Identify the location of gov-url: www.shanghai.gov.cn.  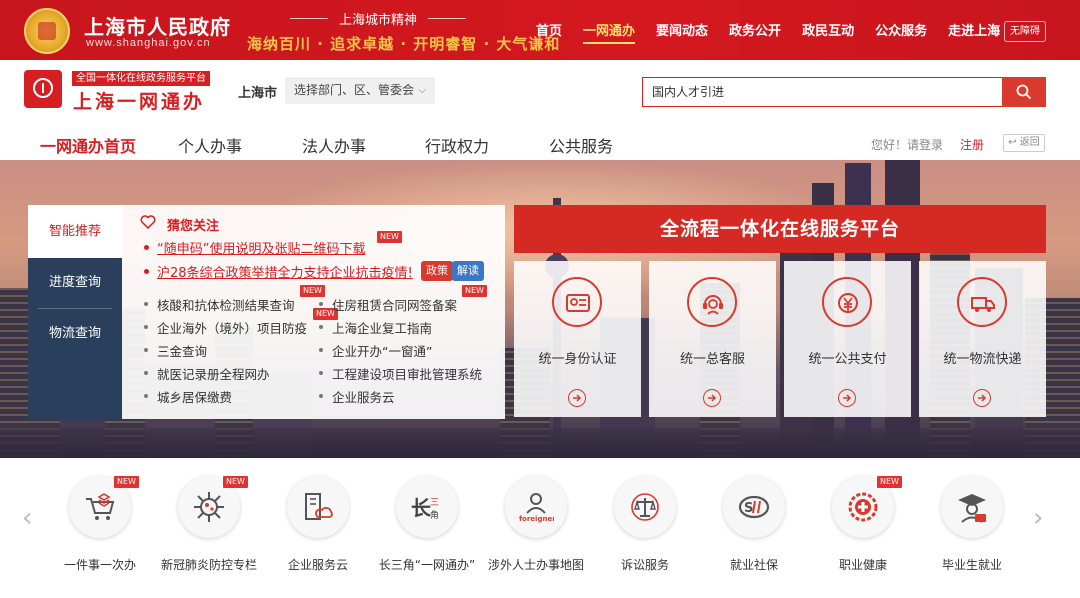
(148, 43).